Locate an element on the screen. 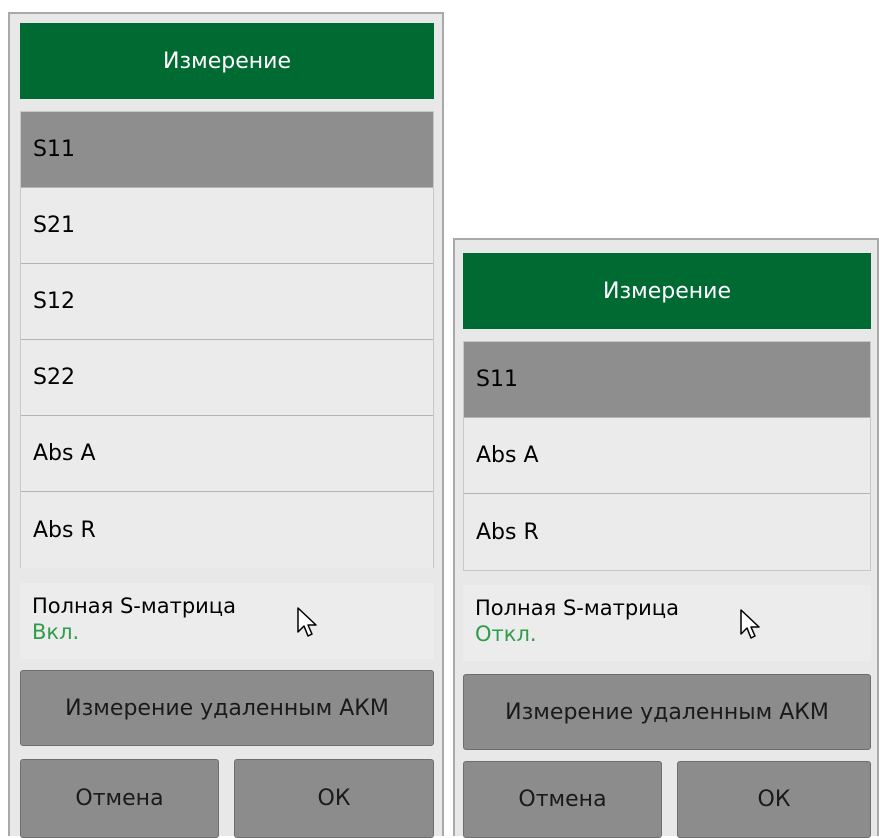 The width and height of the screenshot is (879, 838). full-s-matrix-toggle: Полная S-матрица Откл. is located at coordinates (667, 623).